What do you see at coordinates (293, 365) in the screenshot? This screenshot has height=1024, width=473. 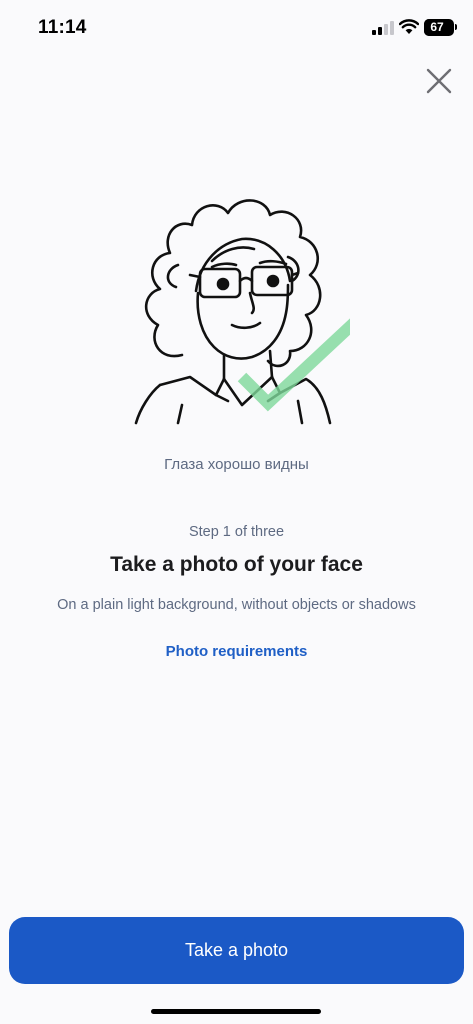 I see `checkmark-icon` at bounding box center [293, 365].